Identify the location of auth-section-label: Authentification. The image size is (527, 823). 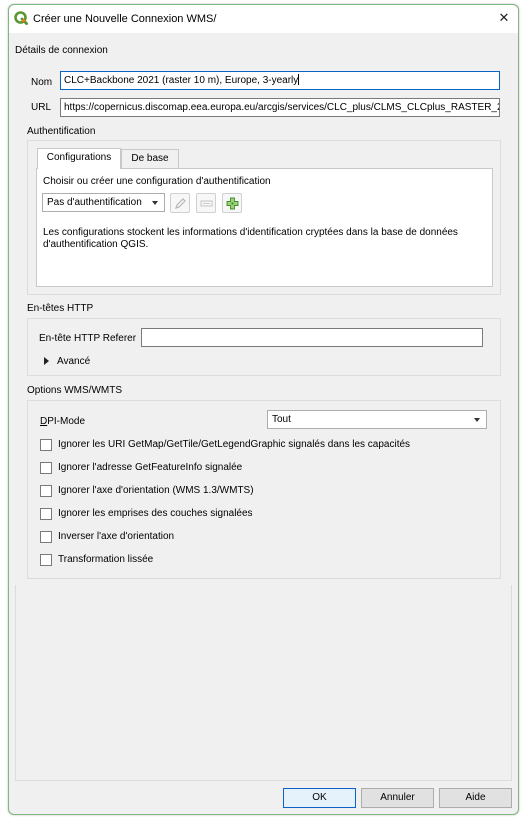
(61, 131).